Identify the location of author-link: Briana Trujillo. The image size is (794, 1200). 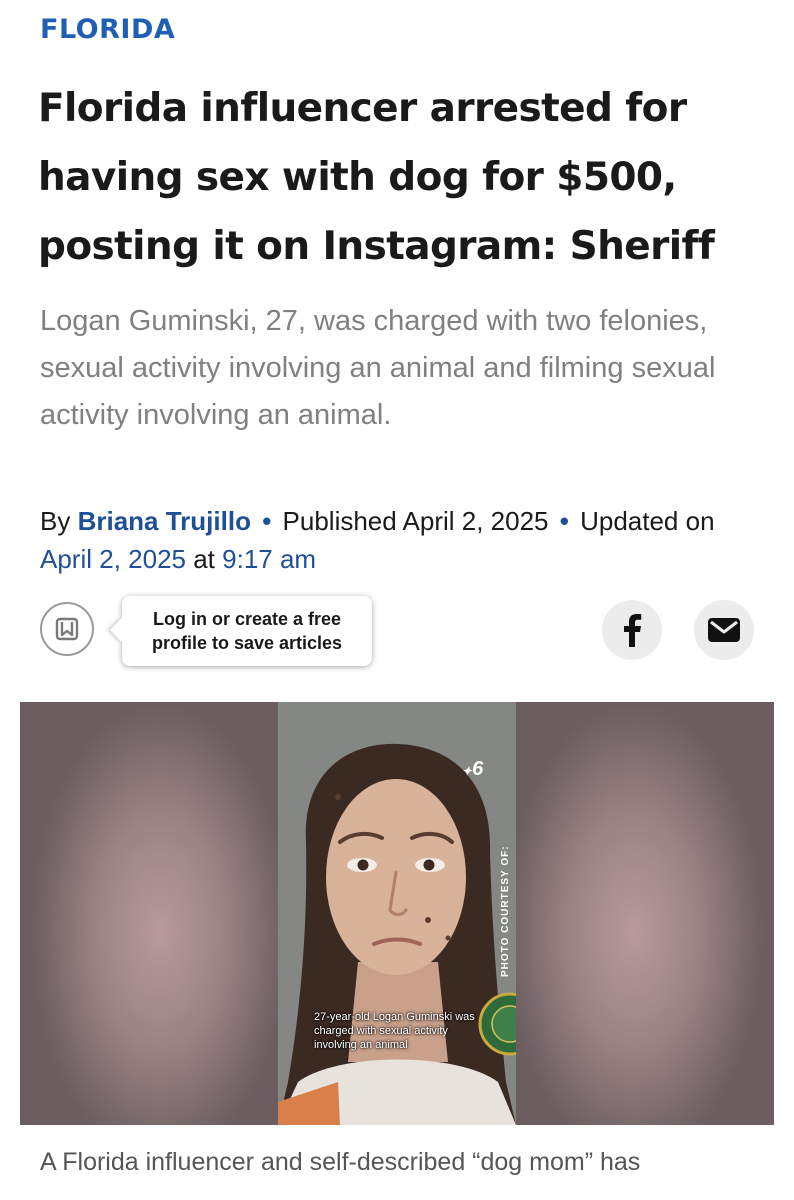
(164, 521).